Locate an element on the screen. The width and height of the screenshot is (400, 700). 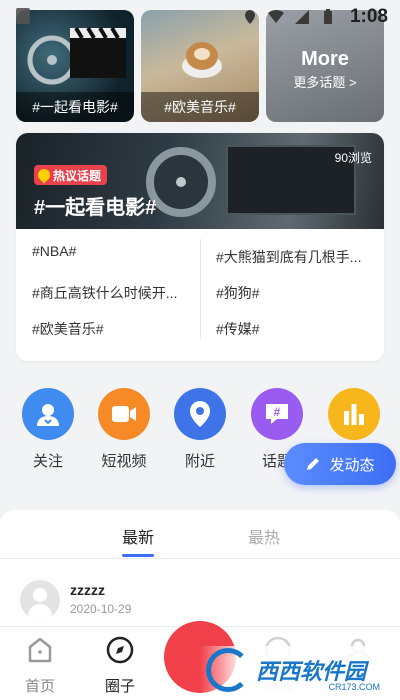
watermark: 西西软件园 CR173.COM is located at coordinates (295, 670).